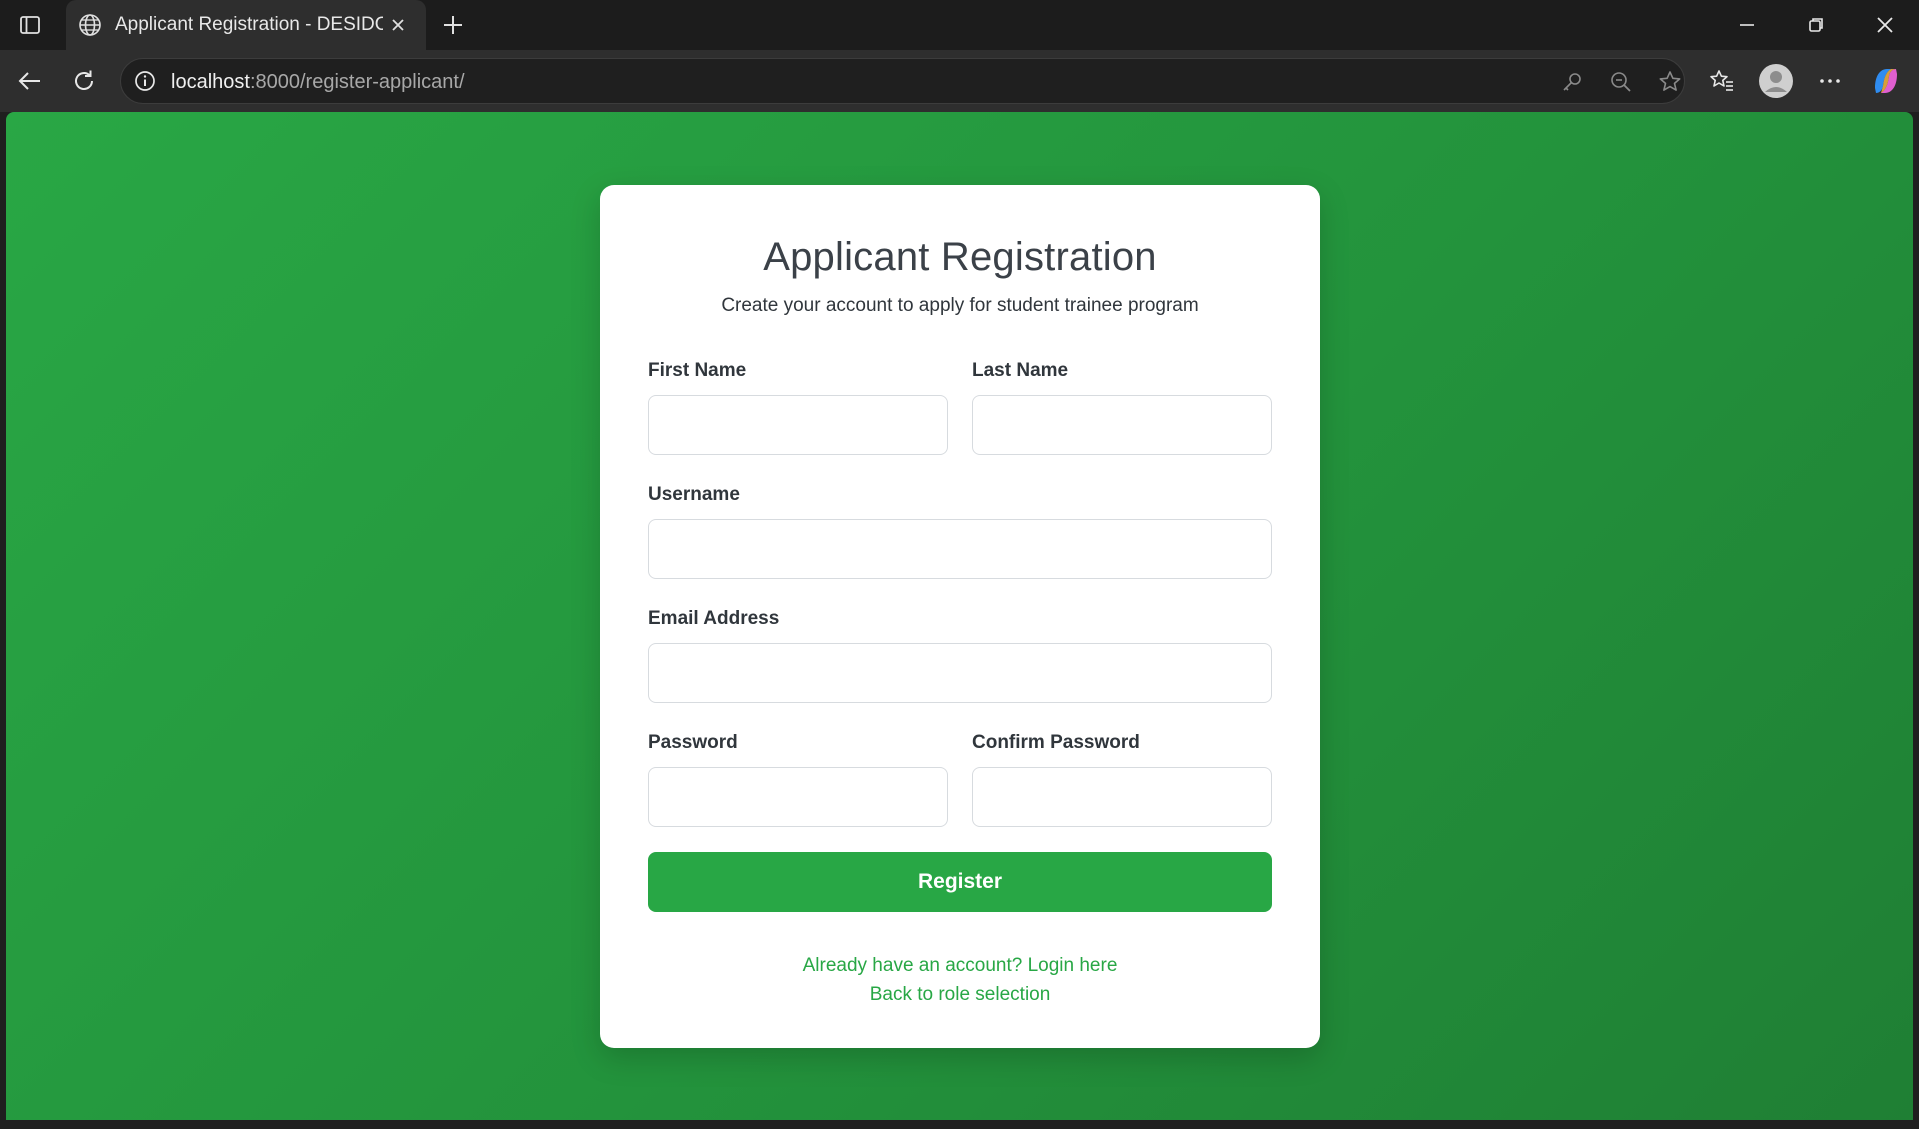 Image resolution: width=1919 pixels, height=1129 pixels. I want to click on email-input, so click(960, 673).